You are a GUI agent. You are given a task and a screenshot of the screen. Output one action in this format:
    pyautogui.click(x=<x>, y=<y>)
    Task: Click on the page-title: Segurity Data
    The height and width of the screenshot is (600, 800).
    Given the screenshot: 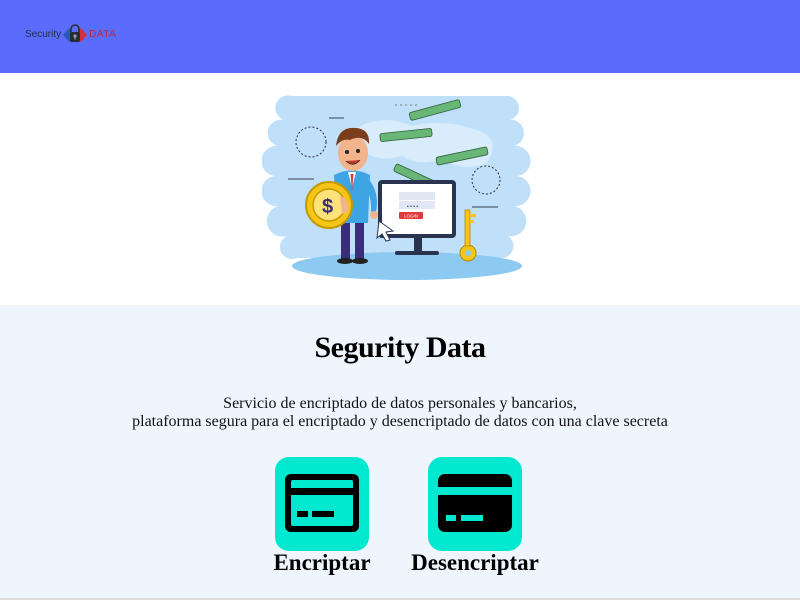 What is the action you would take?
    pyautogui.click(x=400, y=347)
    